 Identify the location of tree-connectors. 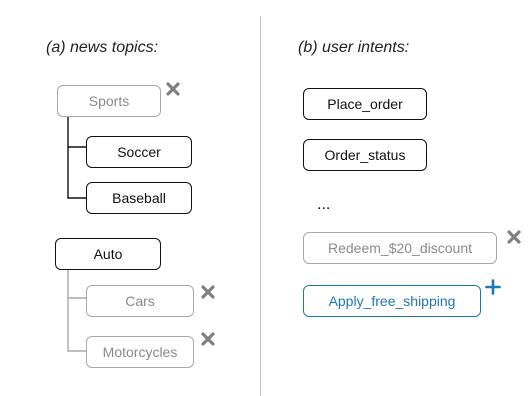
(76, 234).